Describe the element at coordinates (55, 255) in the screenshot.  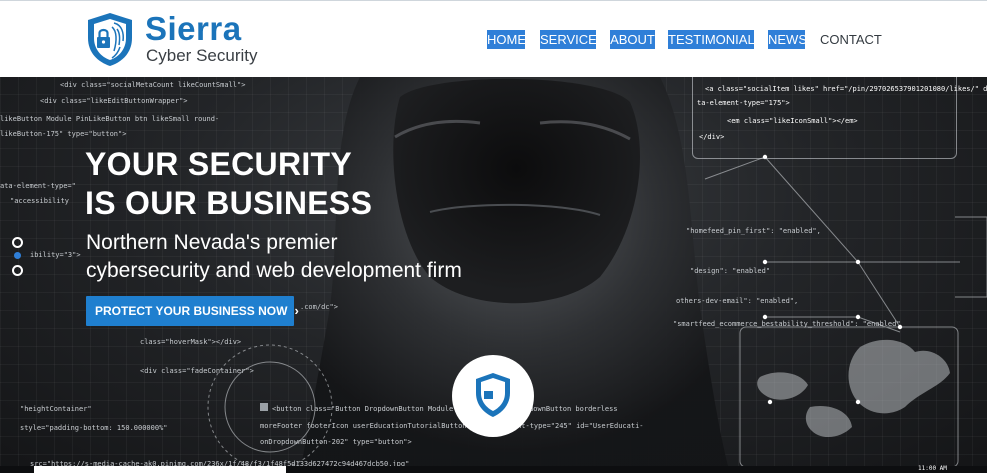
I see `background-code-line: ibility="3">` at that location.